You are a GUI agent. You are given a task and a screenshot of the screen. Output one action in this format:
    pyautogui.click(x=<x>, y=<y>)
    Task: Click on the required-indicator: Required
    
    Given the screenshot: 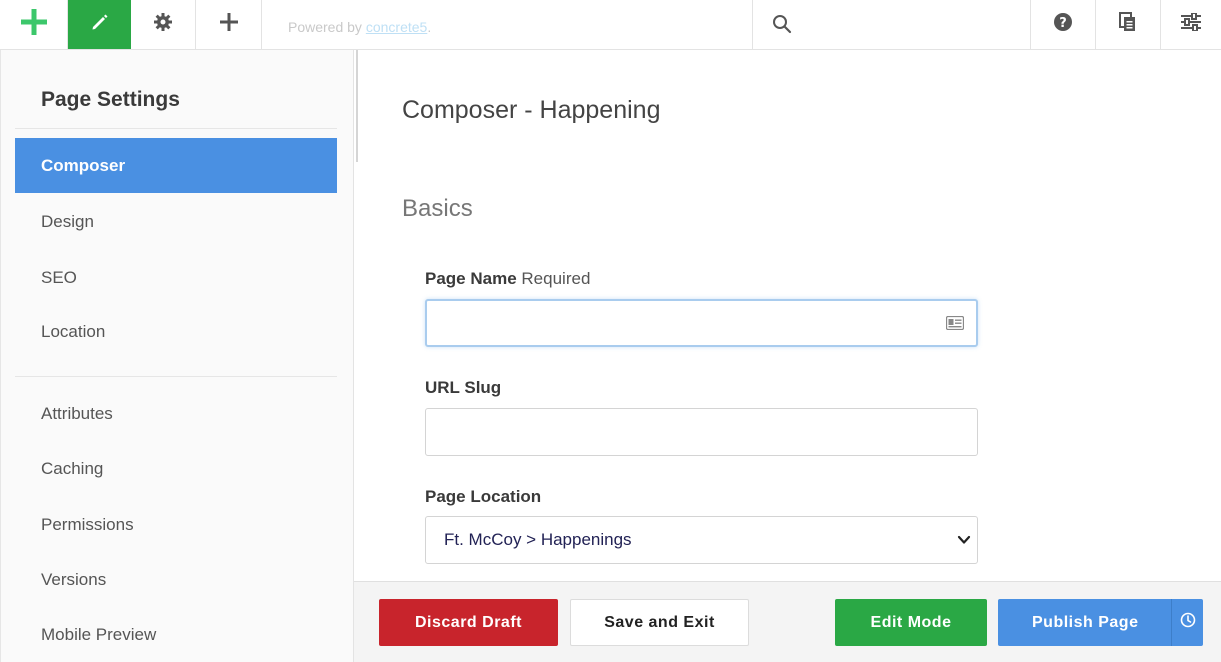 What is the action you would take?
    pyautogui.click(x=556, y=278)
    